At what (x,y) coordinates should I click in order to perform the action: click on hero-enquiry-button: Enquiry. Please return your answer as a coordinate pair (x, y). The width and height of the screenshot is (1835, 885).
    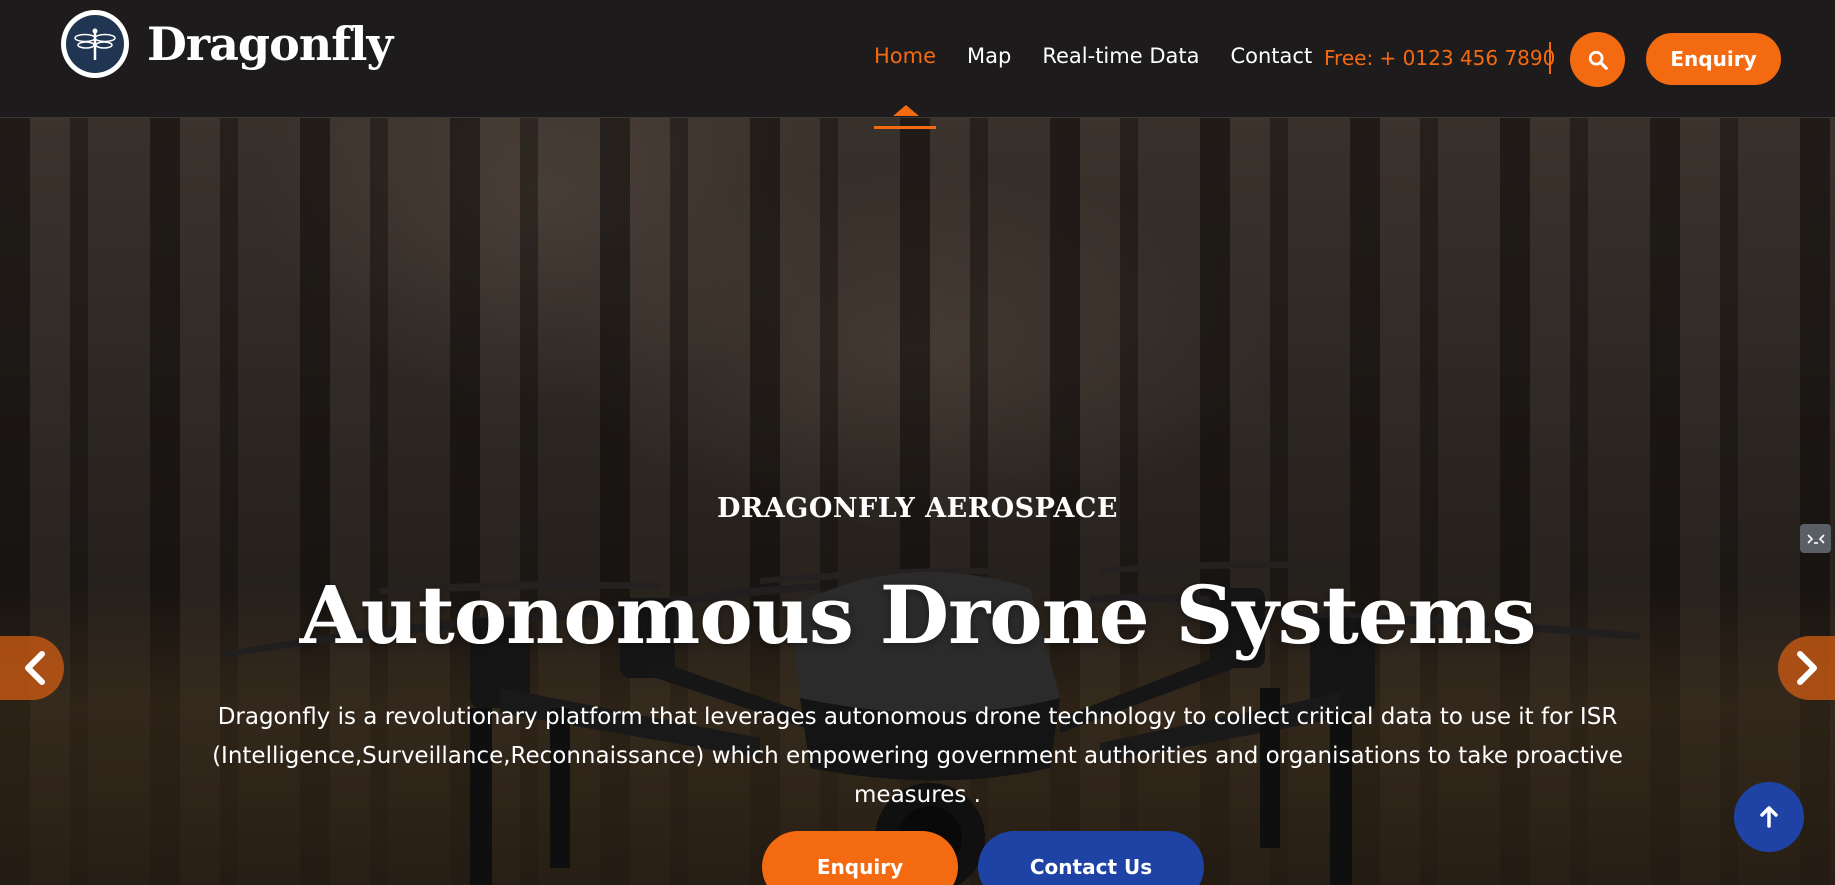
    Looking at the image, I should click on (860, 858).